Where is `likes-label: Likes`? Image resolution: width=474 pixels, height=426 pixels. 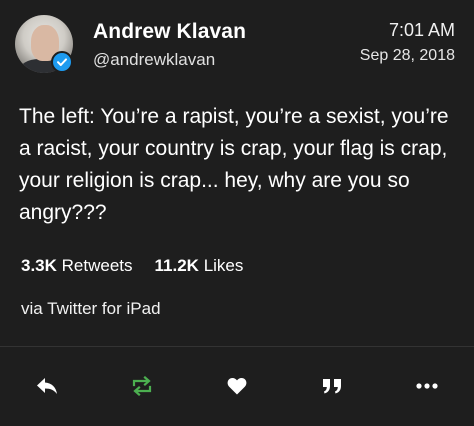 likes-label: Likes is located at coordinates (223, 265).